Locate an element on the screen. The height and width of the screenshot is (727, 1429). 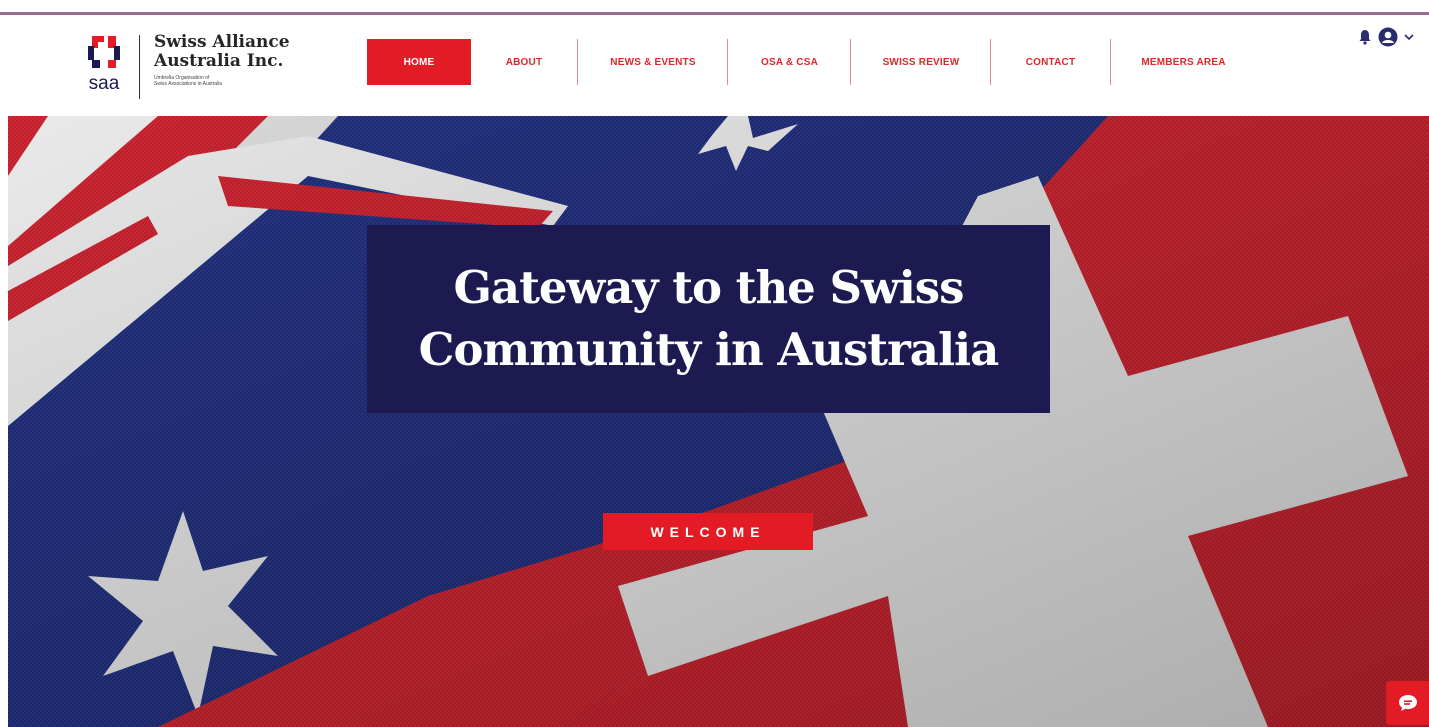
logo-divider is located at coordinates (139, 67).